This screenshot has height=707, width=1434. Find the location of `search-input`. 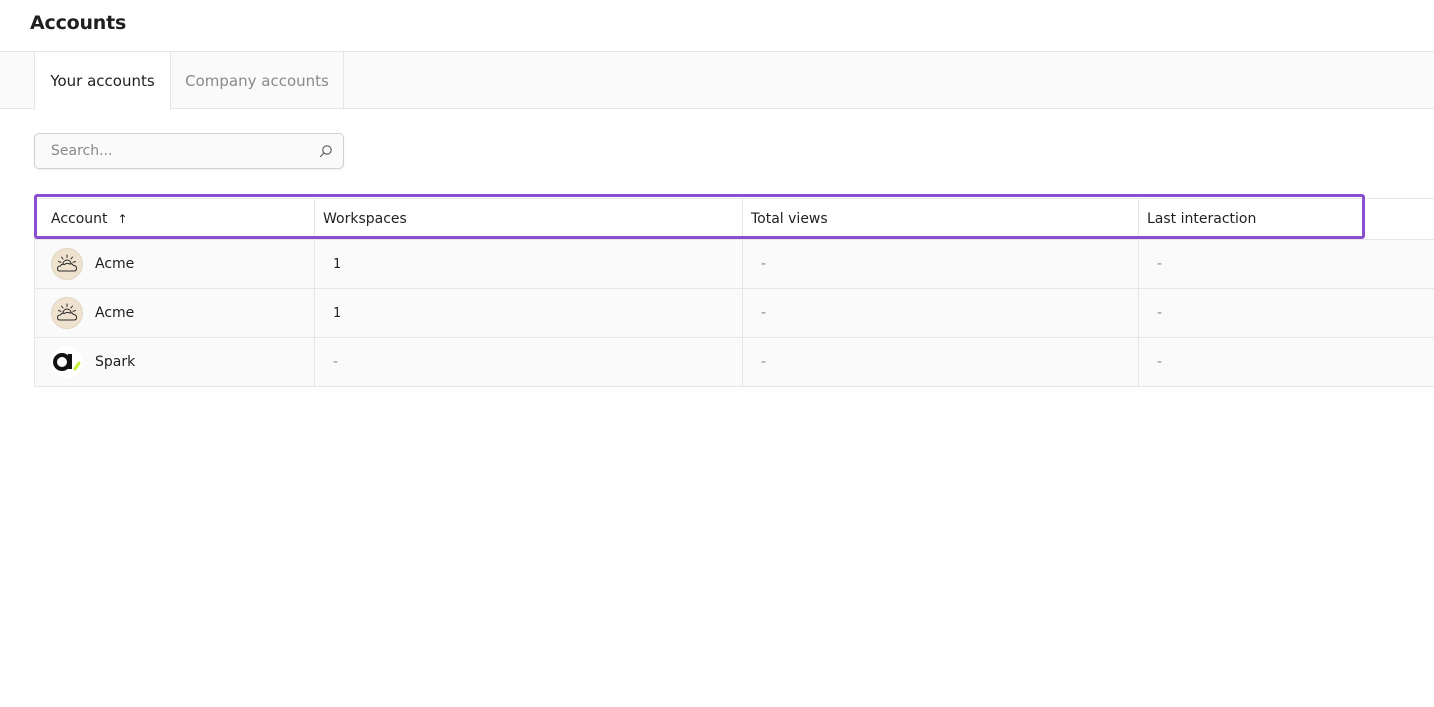

search-input is located at coordinates (175, 151).